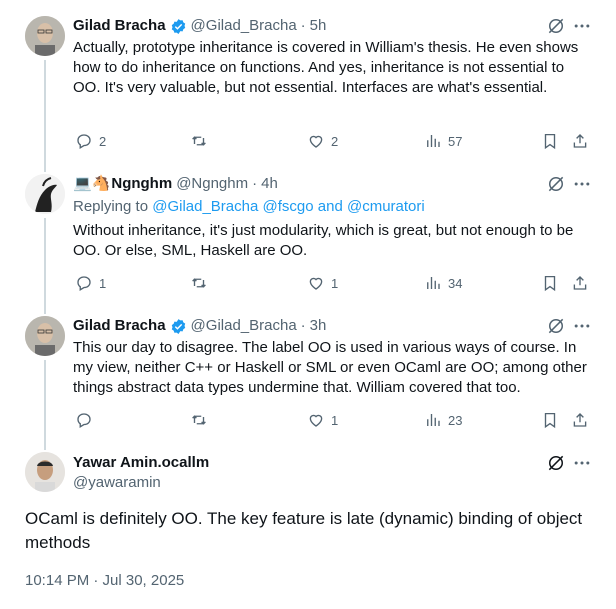 The image size is (616, 609). Describe the element at coordinates (386, 206) in the screenshot. I see `replying-last-handle: @cmuratori` at that location.